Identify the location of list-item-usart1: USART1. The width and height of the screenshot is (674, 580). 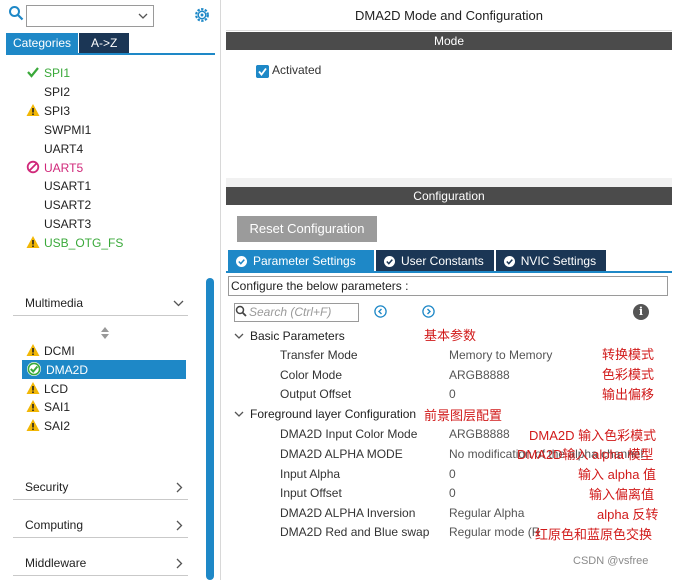
(58, 186).